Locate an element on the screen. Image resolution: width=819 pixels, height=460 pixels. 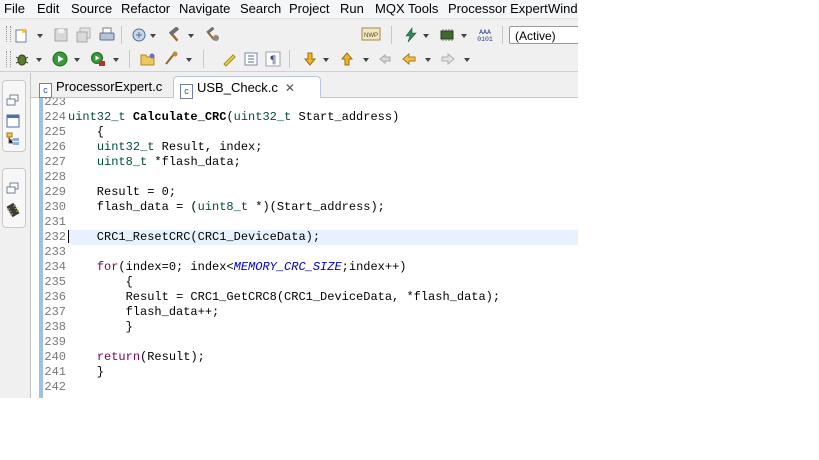
debug-target-dropdown-arrow is located at coordinates (153, 36).